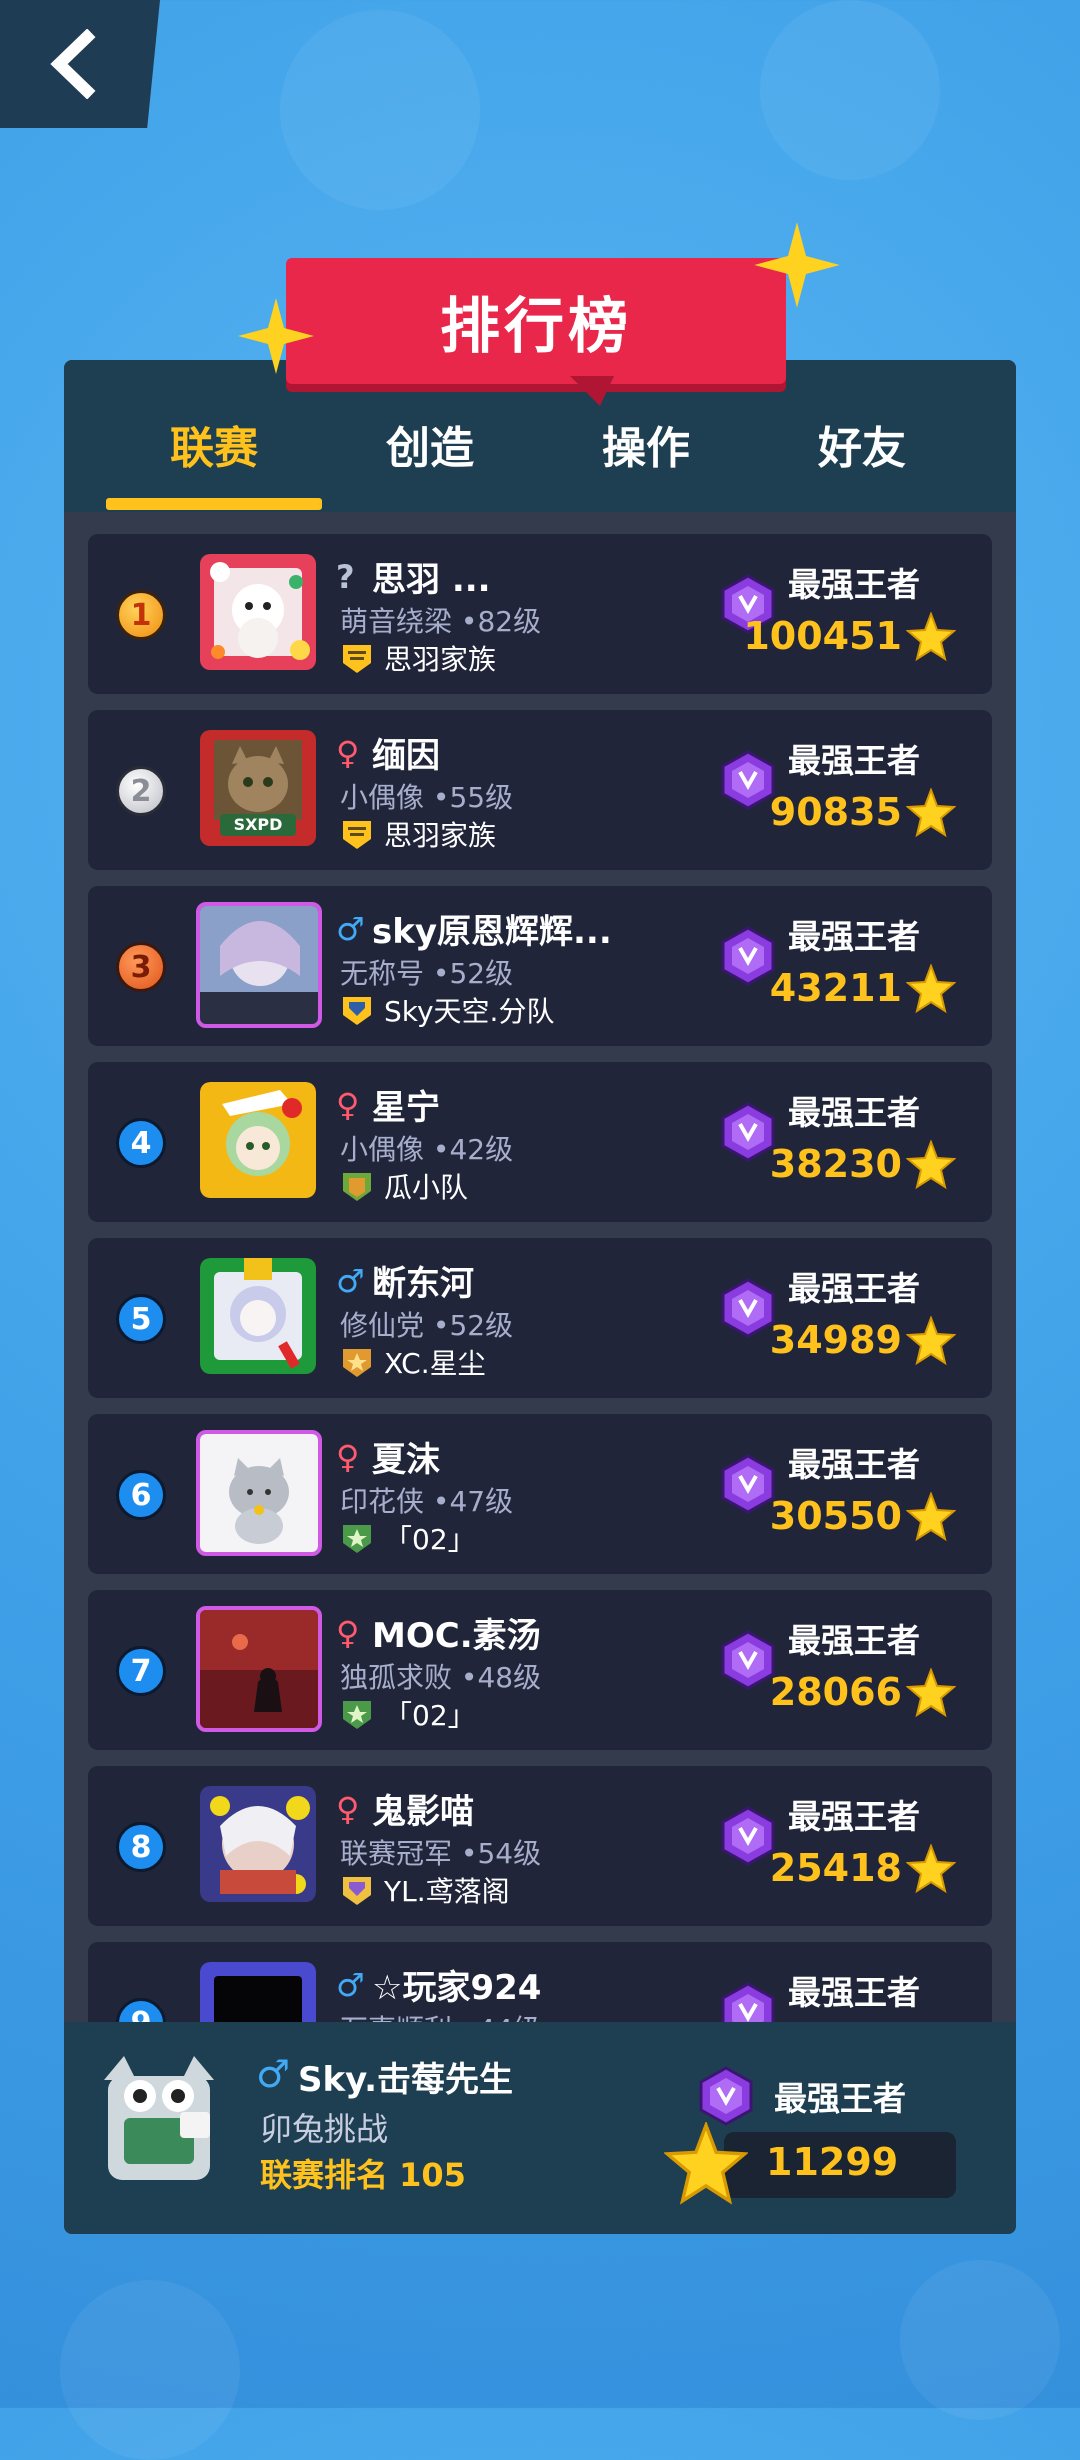  I want to click on tab-operation: 操作, so click(646, 444).